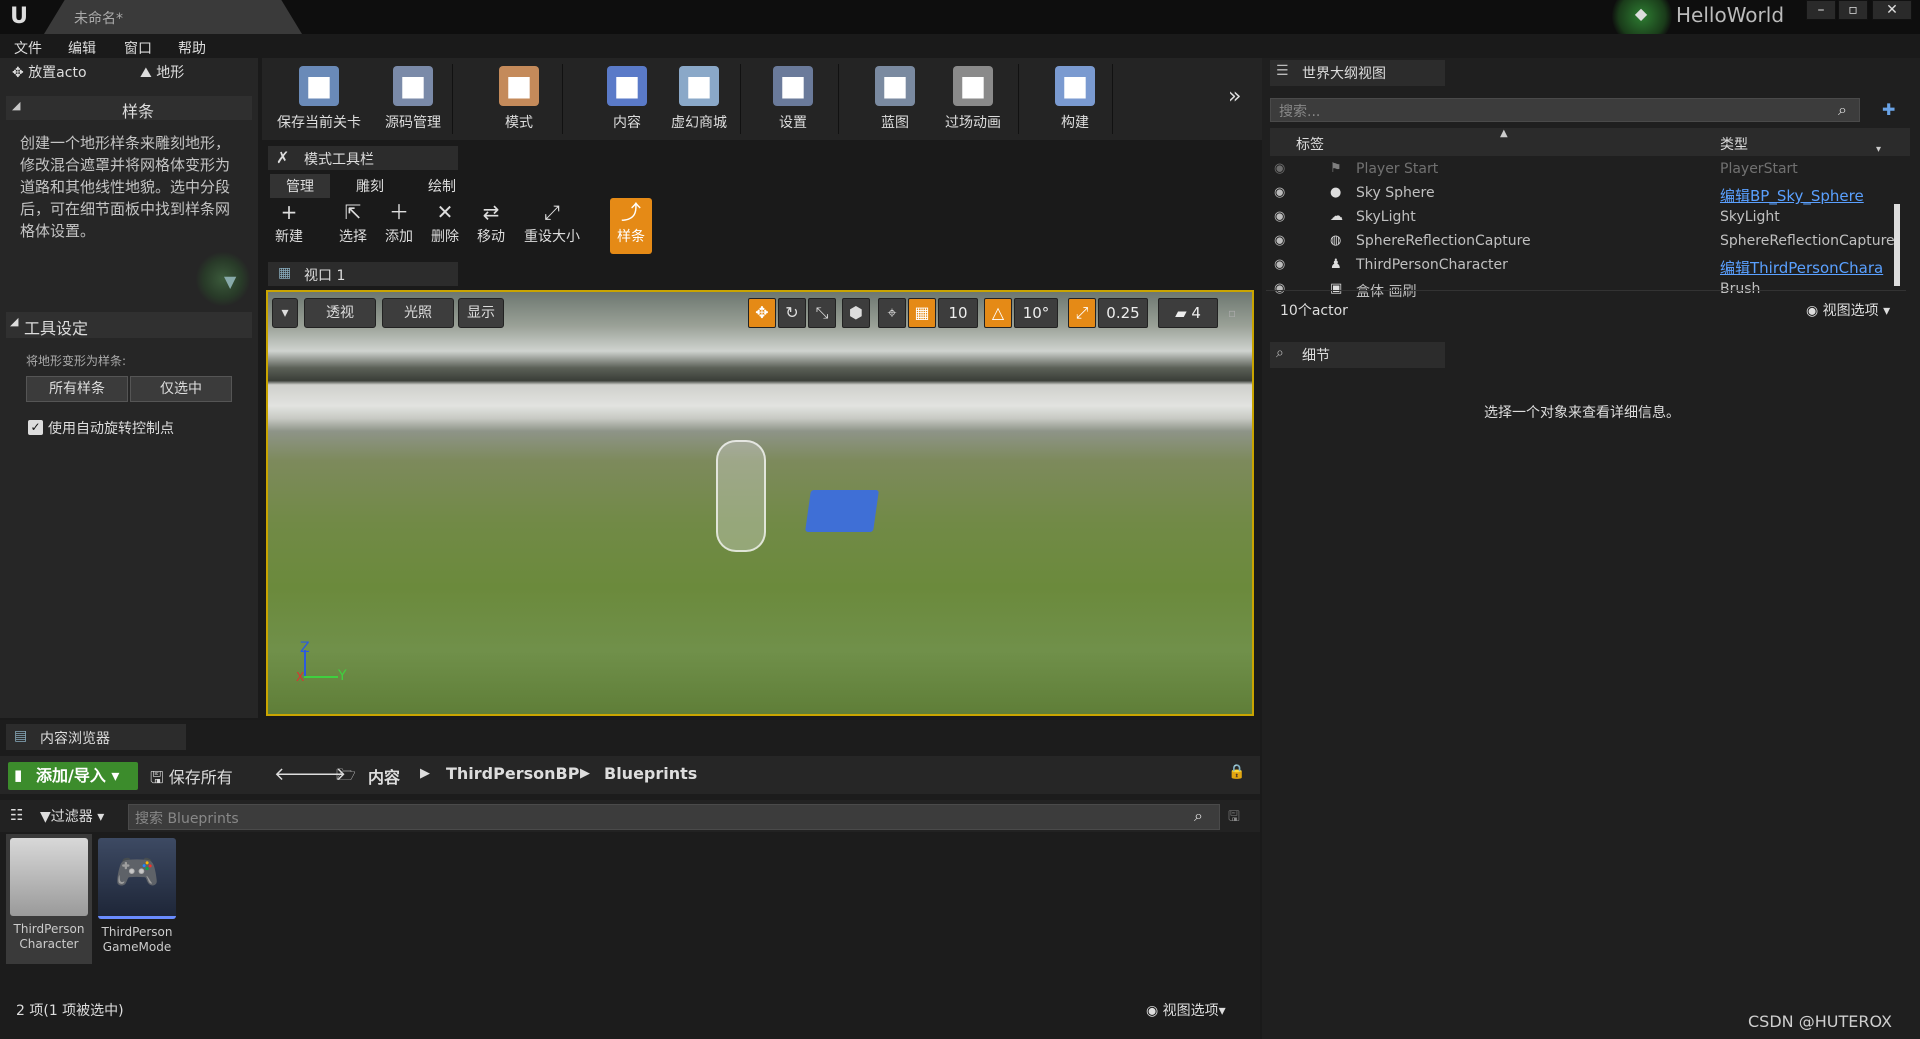 Image resolution: width=1920 pixels, height=1039 pixels. I want to click on scale-snap-icon: ⤢, so click(1082, 313).